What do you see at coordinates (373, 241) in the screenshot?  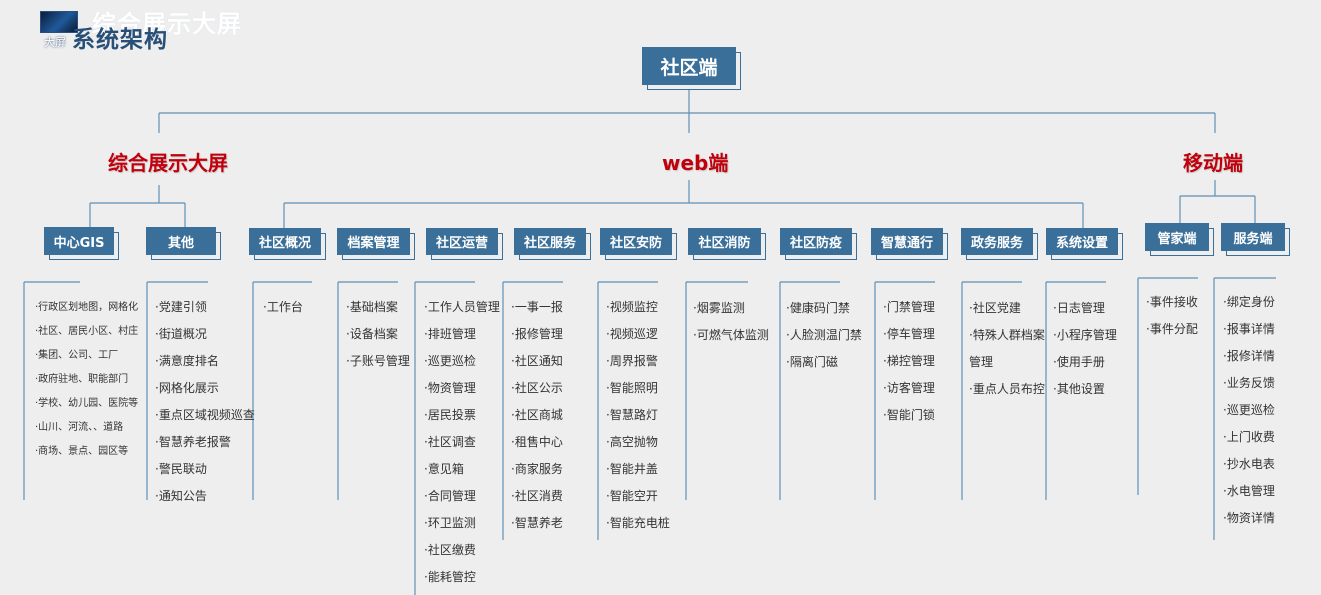 I see `module-archive-management: 档案管理` at bounding box center [373, 241].